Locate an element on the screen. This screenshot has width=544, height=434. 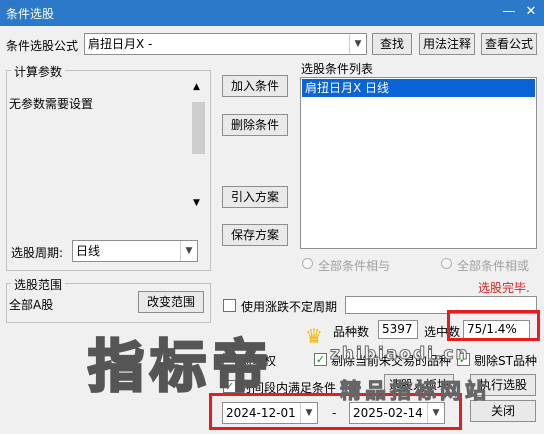
uncertain-period-checkbox is located at coordinates (229, 305).